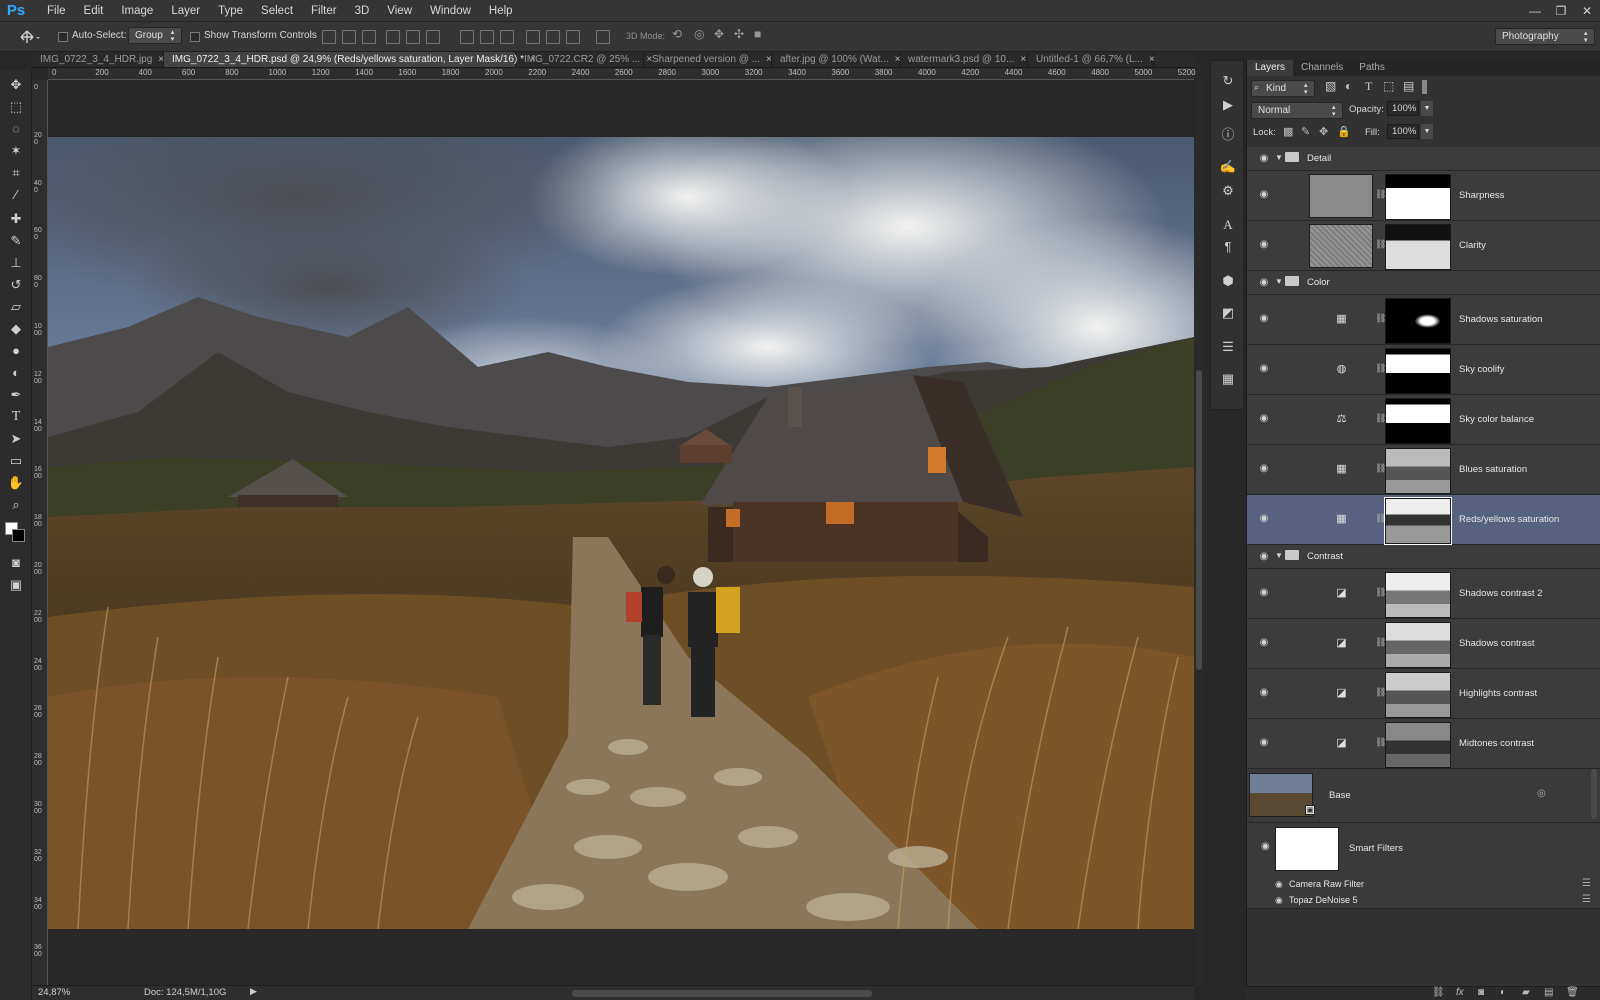 This screenshot has height=1000, width=1600. What do you see at coordinates (399, 11) in the screenshot?
I see `menu-view: View` at bounding box center [399, 11].